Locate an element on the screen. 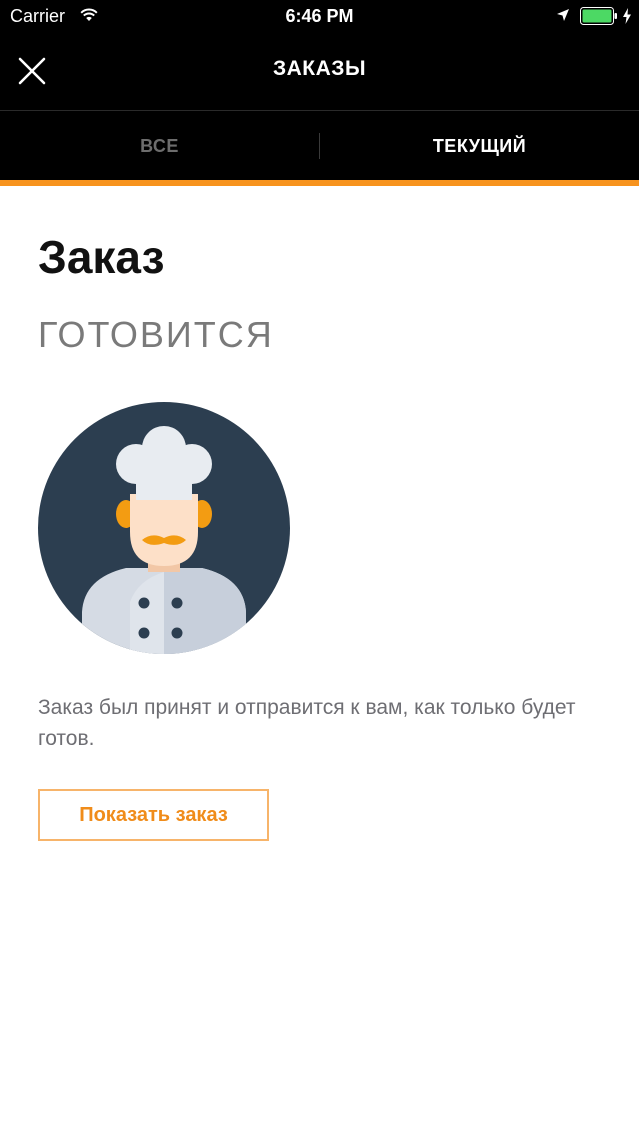 The height and width of the screenshot is (1136, 639). page-title: ЗАКАЗЫ is located at coordinates (319, 68).